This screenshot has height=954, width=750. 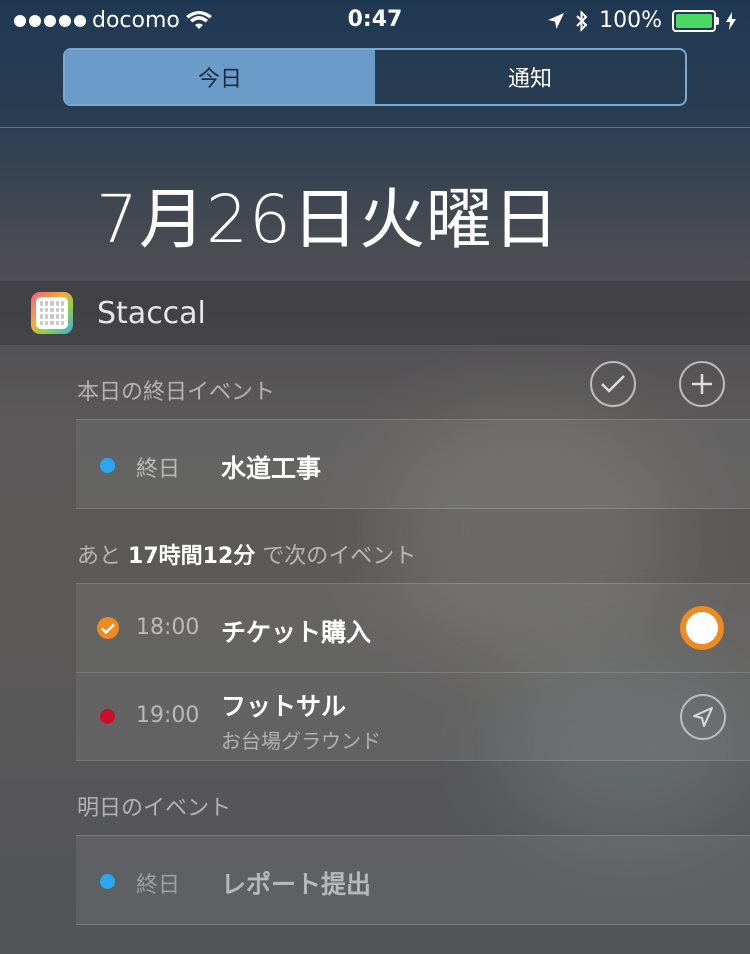 What do you see at coordinates (192, 556) in the screenshot?
I see `countdown-value: 17時間12分` at bounding box center [192, 556].